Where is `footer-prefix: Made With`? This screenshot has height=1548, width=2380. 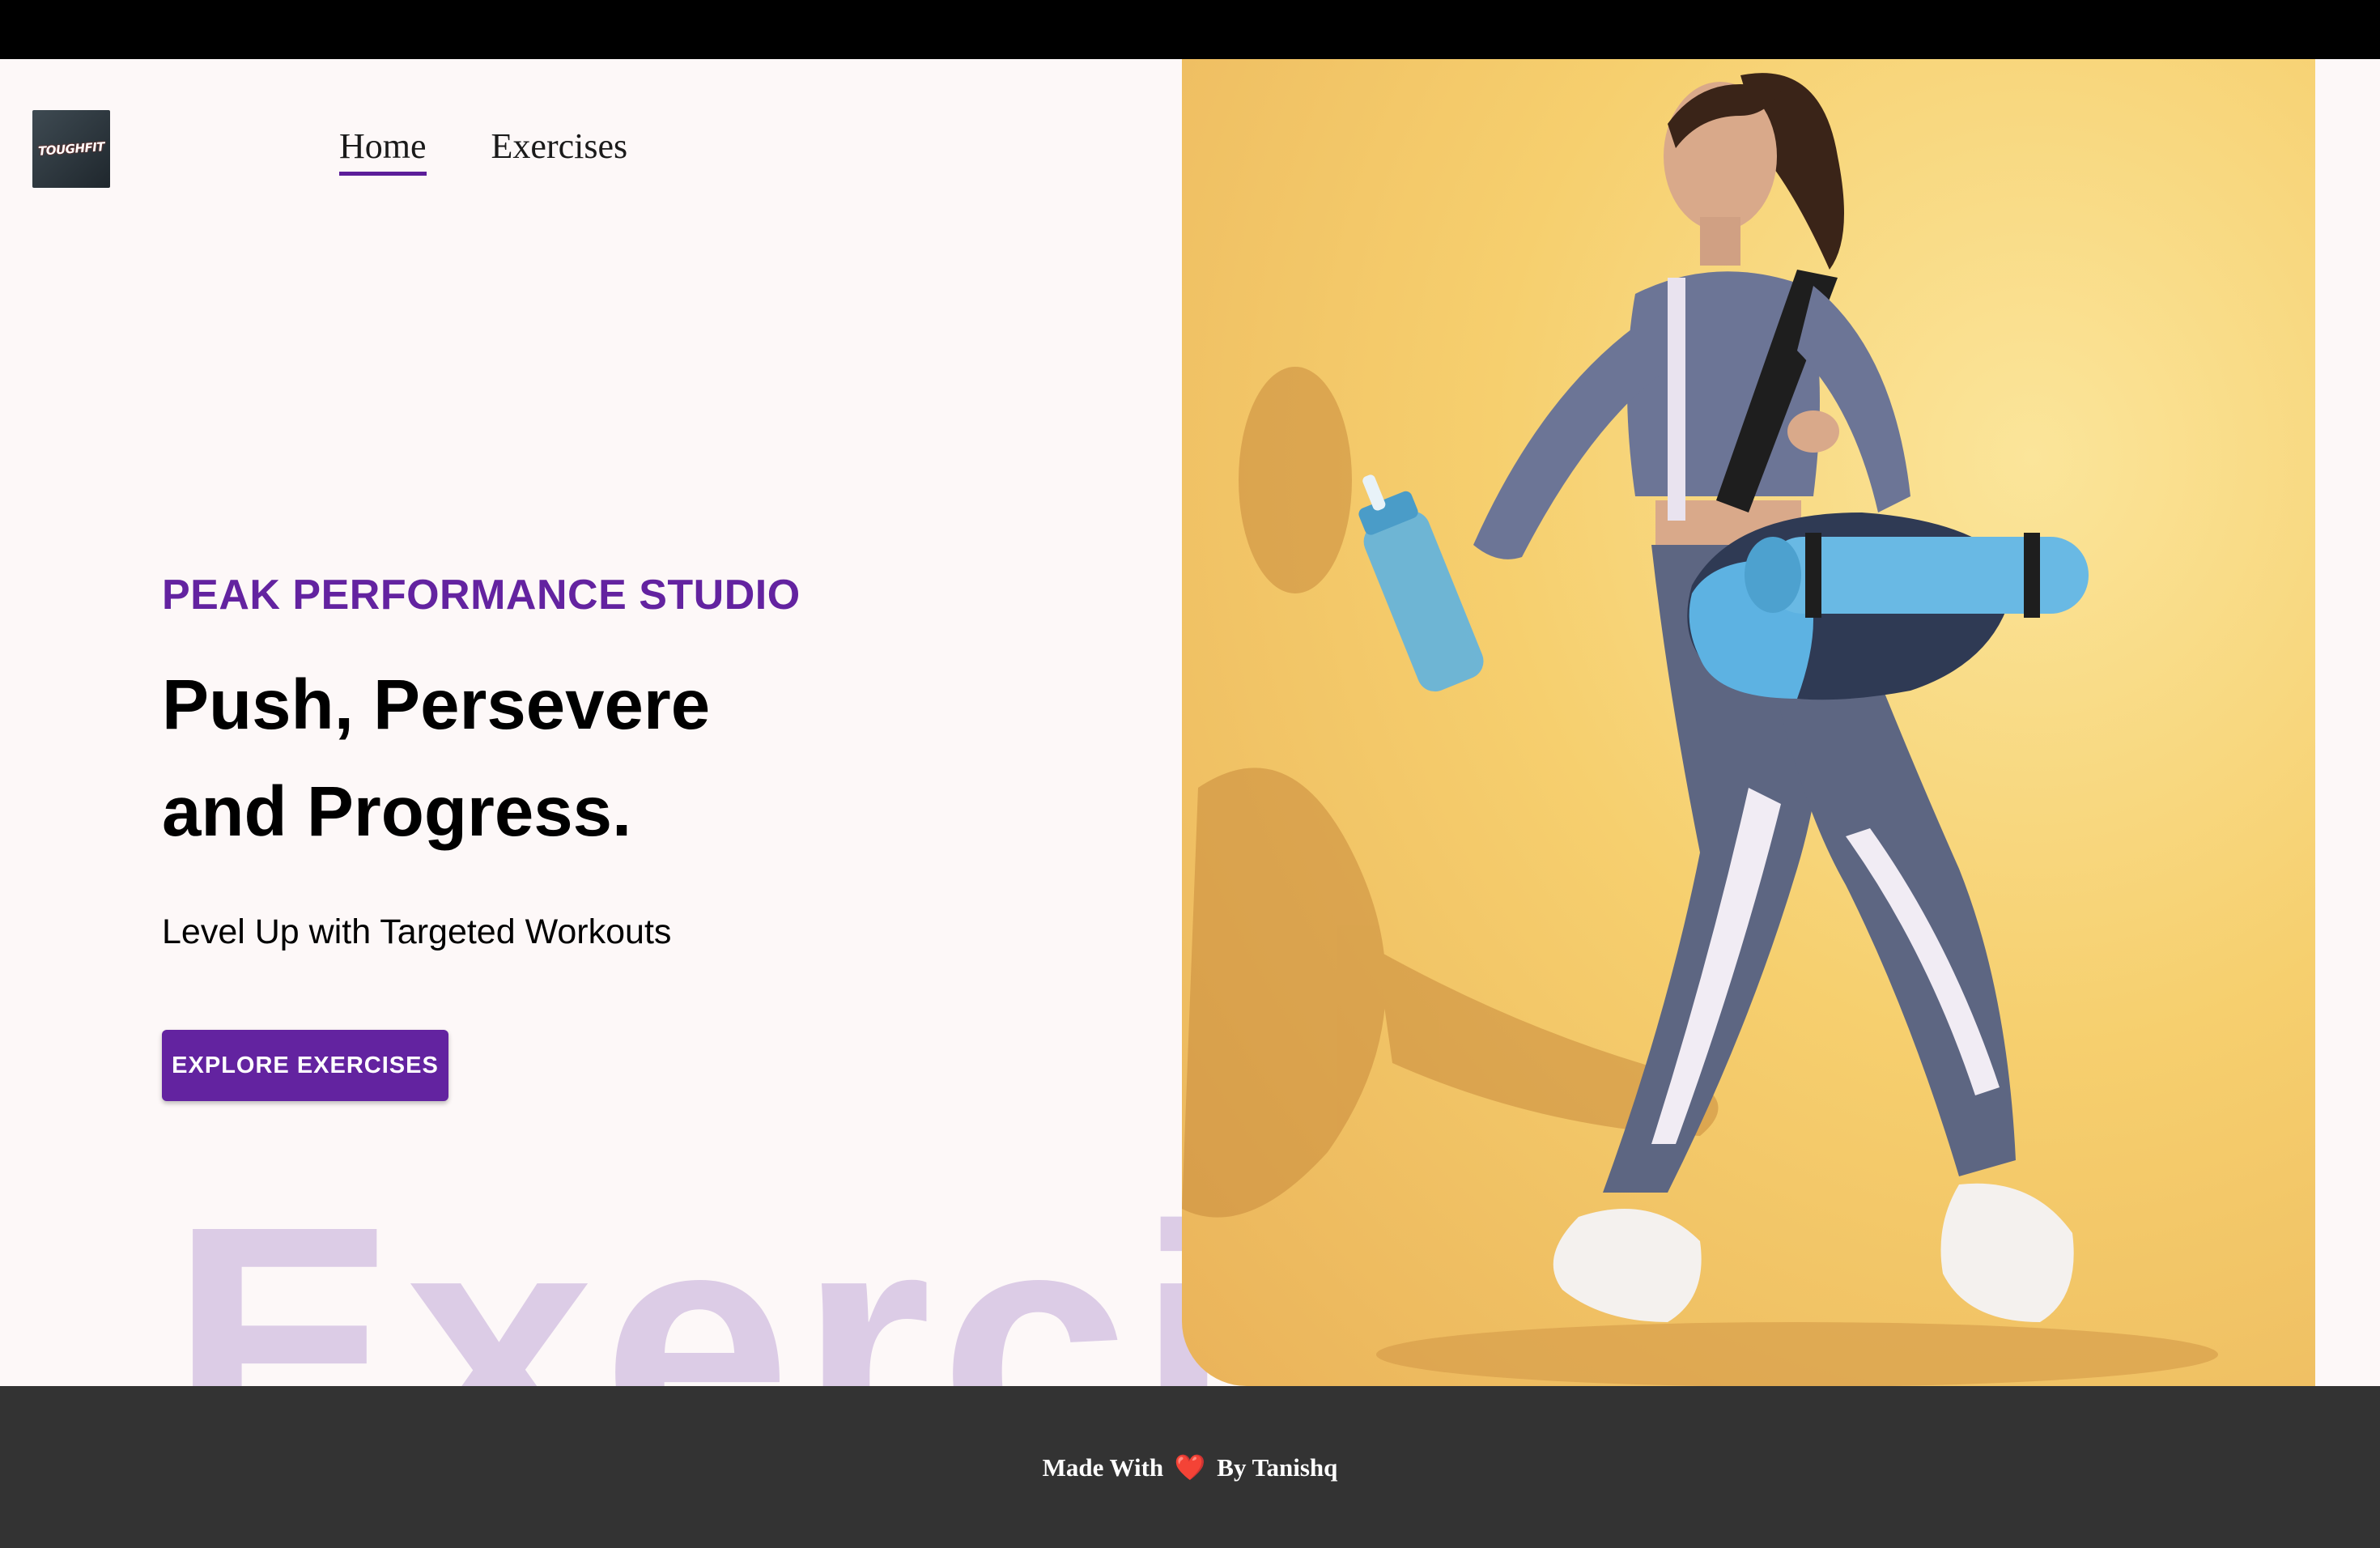
footer-prefix: Made With is located at coordinates (1103, 1467).